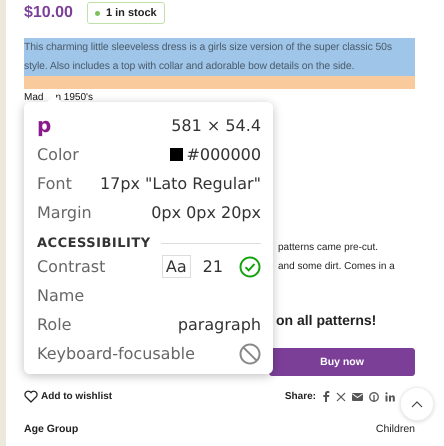  What do you see at coordinates (329, 247) in the screenshot?
I see `description-line: patterns came pre-cut.` at bounding box center [329, 247].